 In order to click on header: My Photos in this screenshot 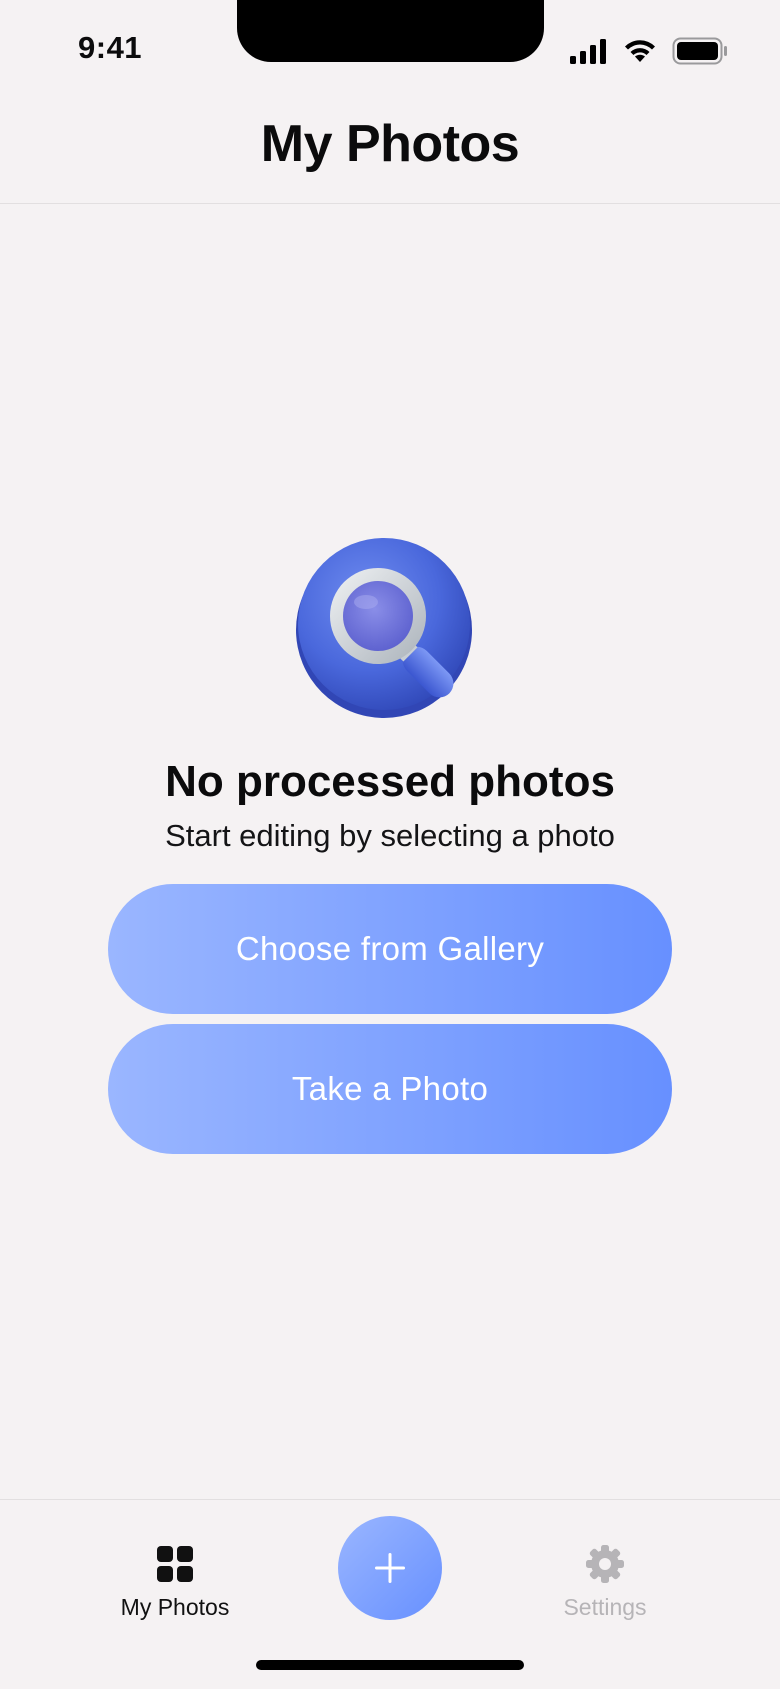, I will do `click(390, 152)`.